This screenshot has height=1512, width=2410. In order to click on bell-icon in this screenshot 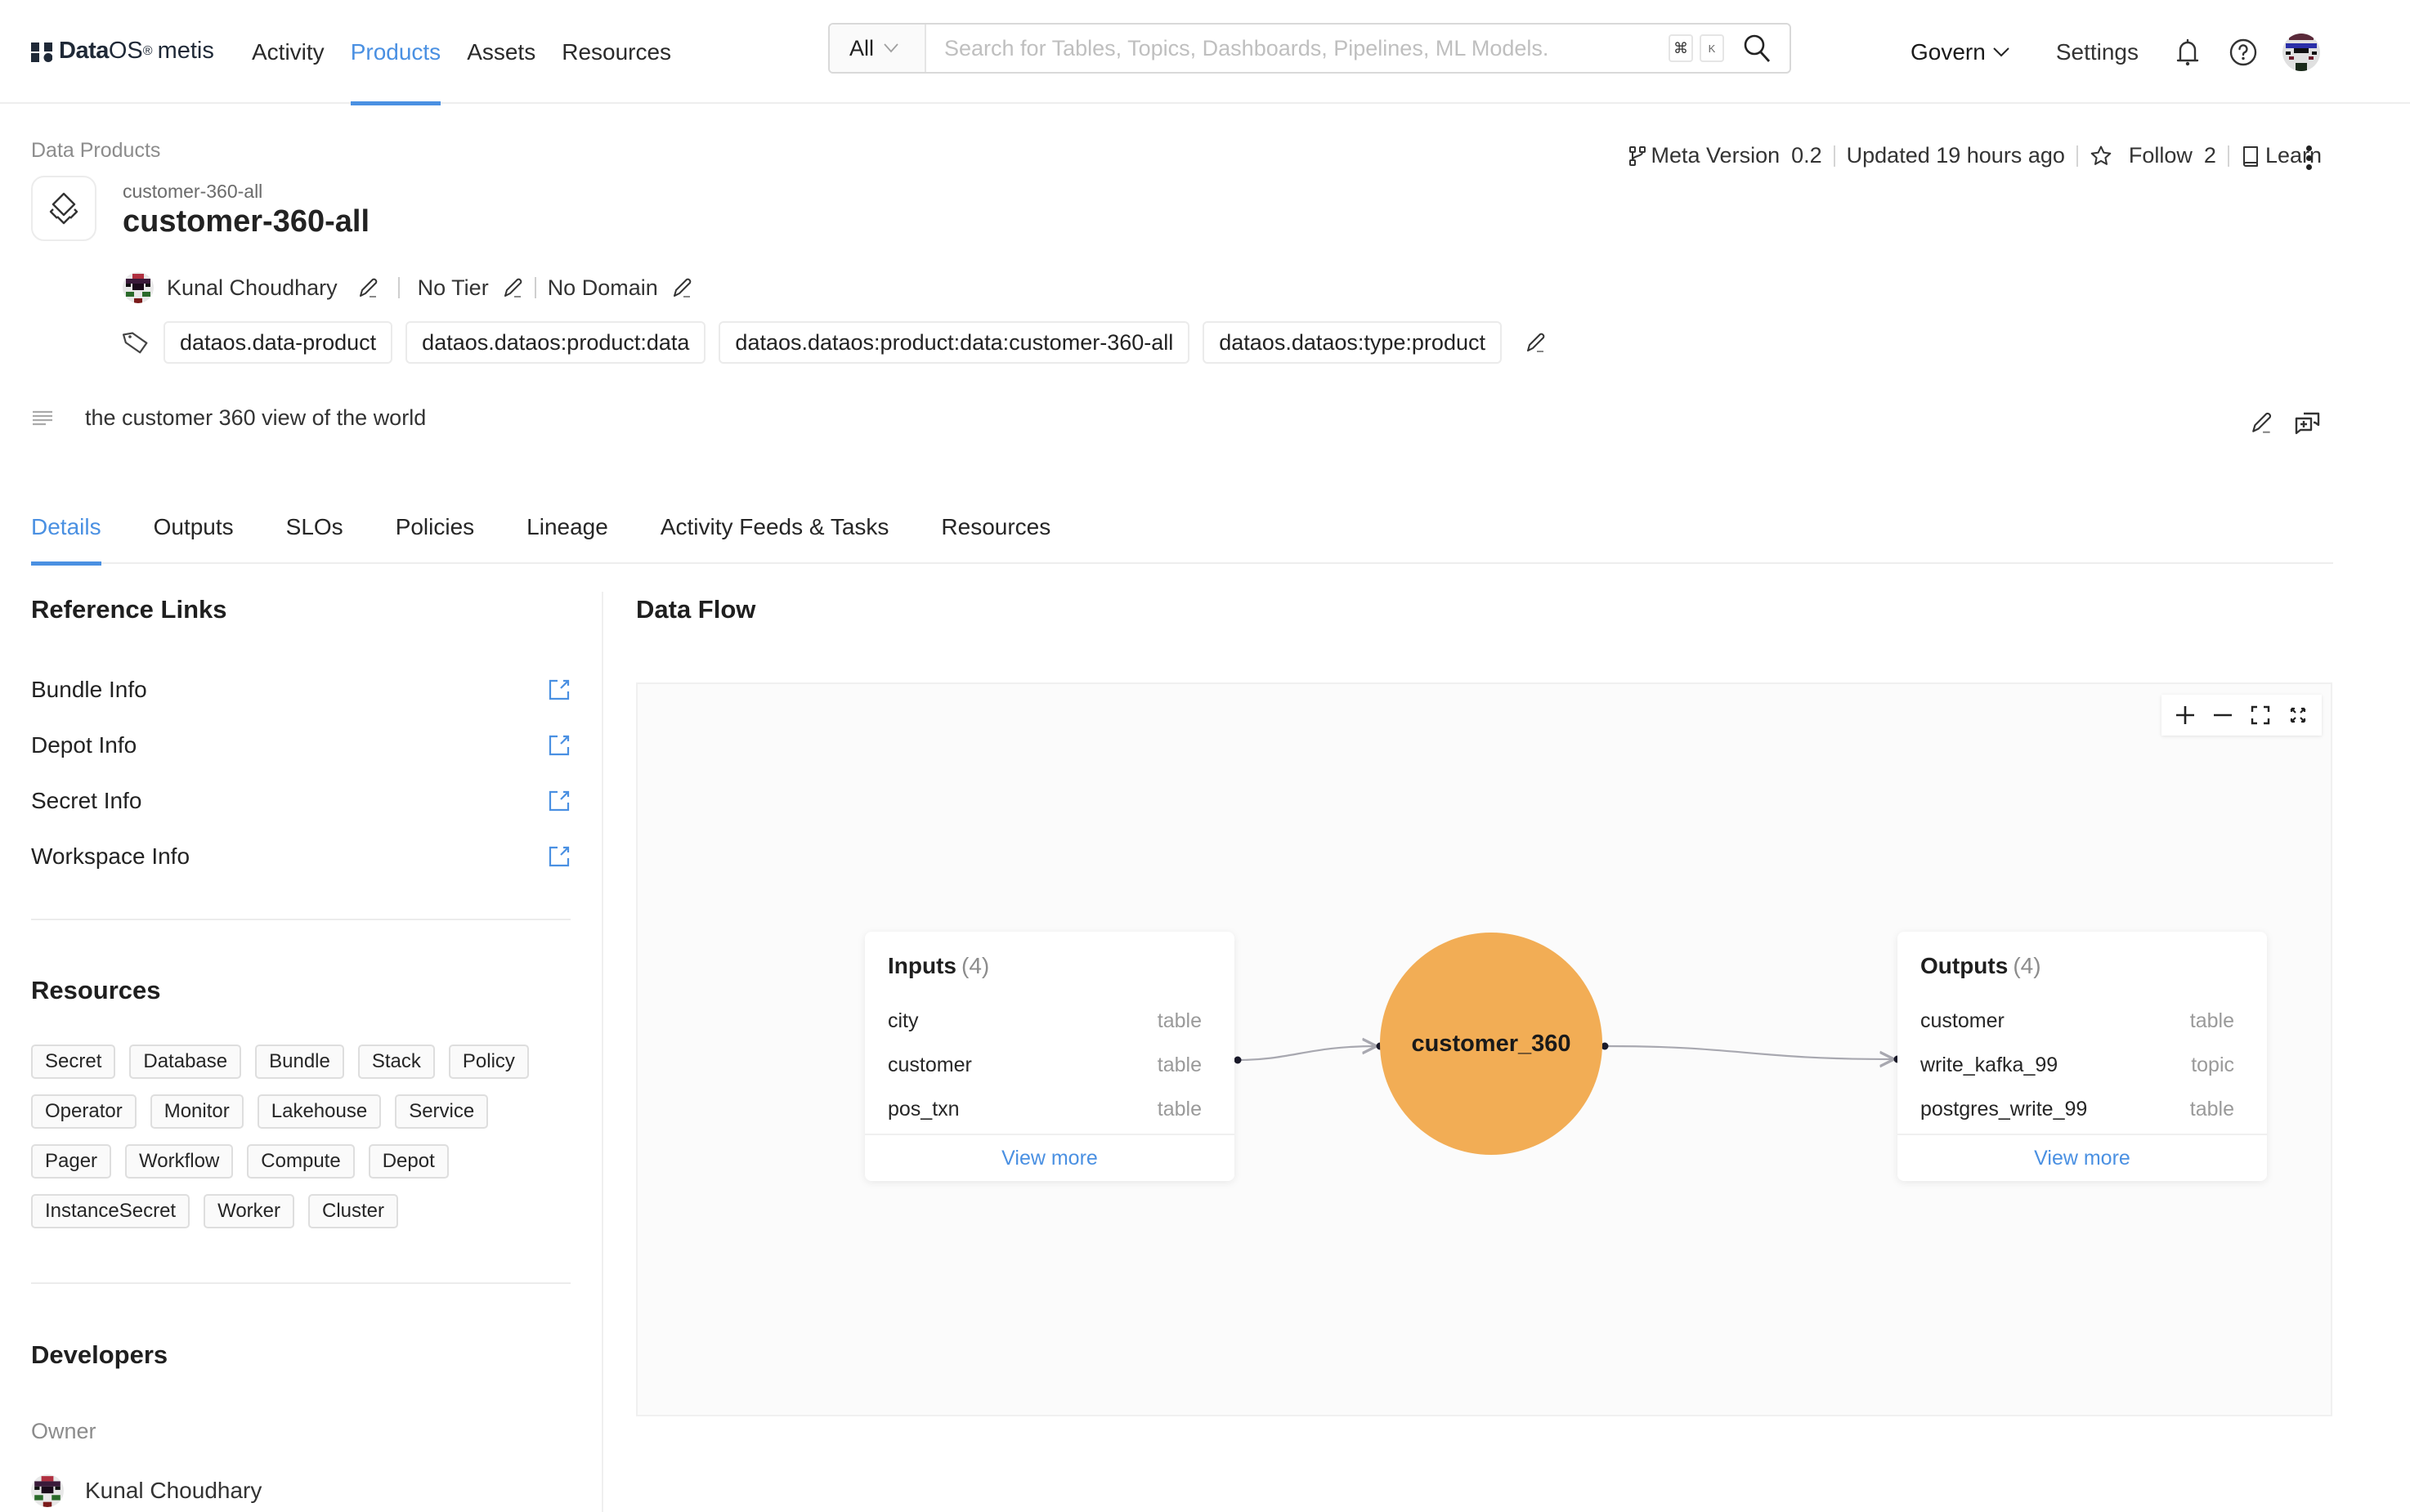, I will do `click(2187, 52)`.